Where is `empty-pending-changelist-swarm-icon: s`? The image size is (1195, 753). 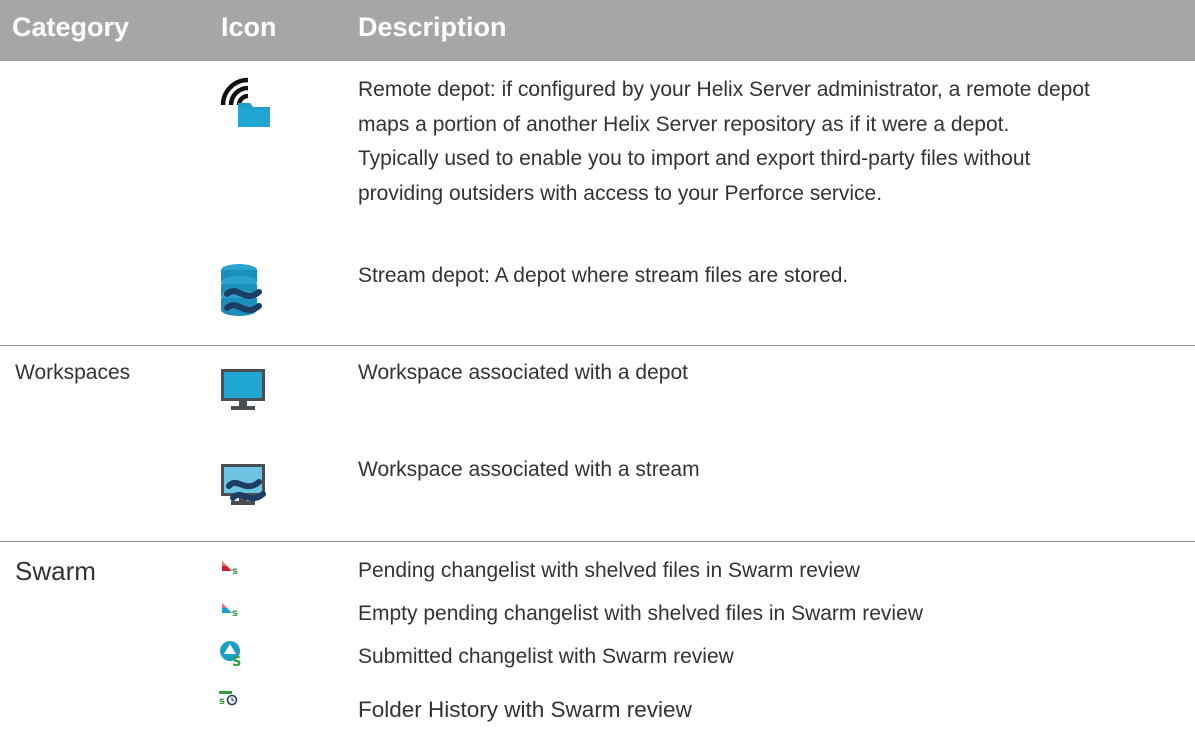
empty-pending-changelist-swarm-icon: s is located at coordinates (231, 611).